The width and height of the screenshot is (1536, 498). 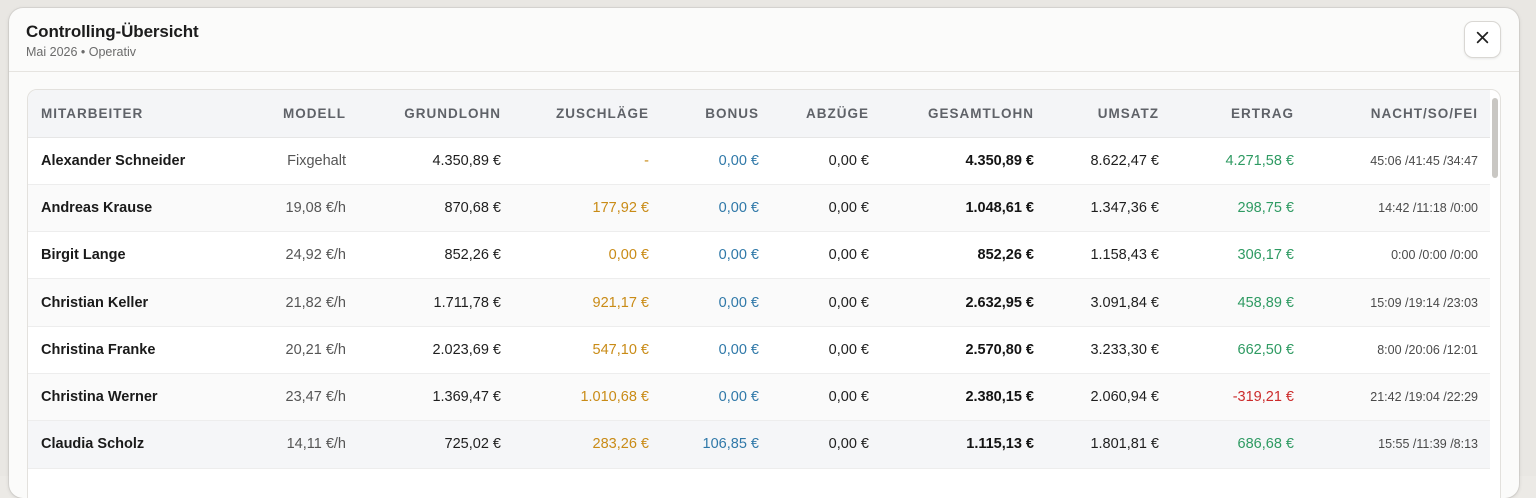 What do you see at coordinates (1265, 302) in the screenshot?
I see `cell-ertrag: 458,89 €` at bounding box center [1265, 302].